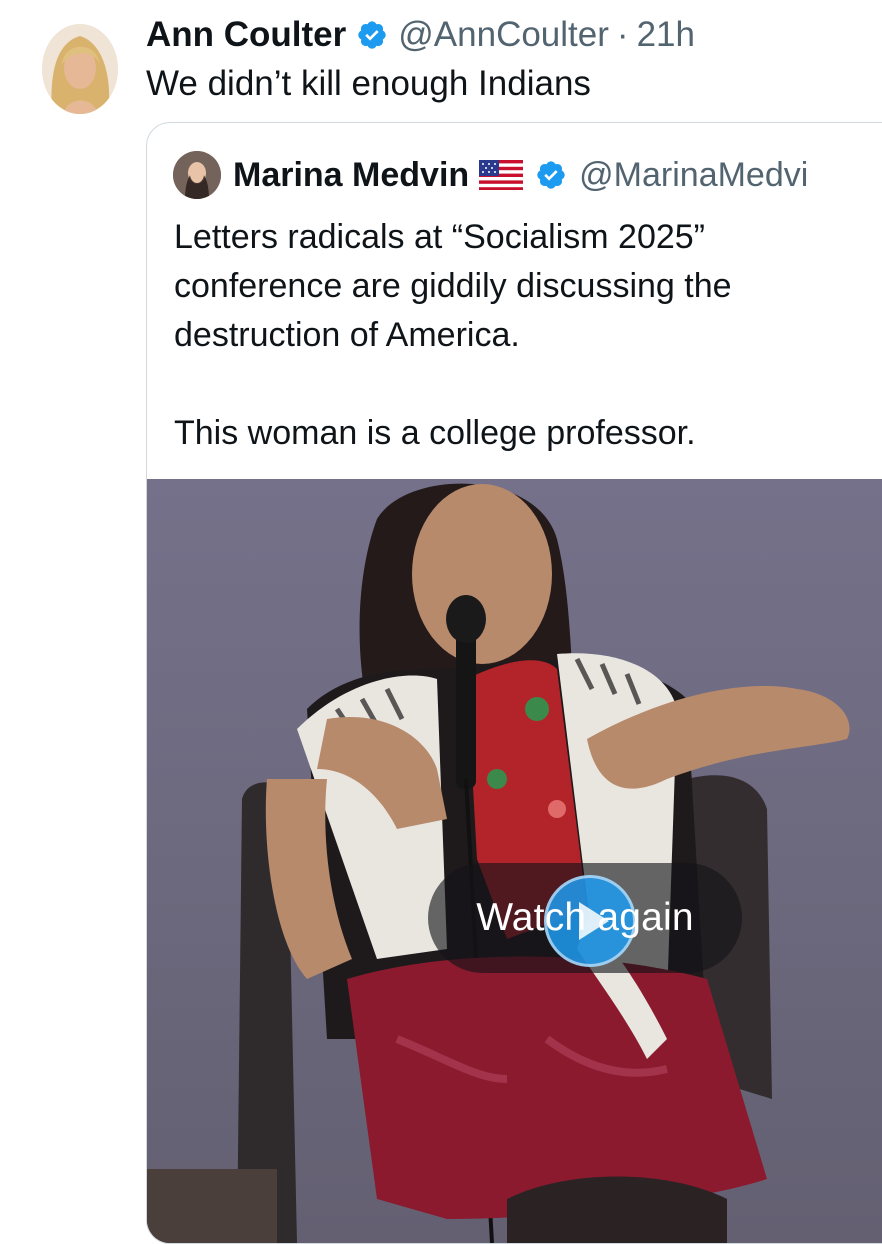 This screenshot has width=882, height=1244. I want to click on watch-again-label: Watch again, so click(585, 917).